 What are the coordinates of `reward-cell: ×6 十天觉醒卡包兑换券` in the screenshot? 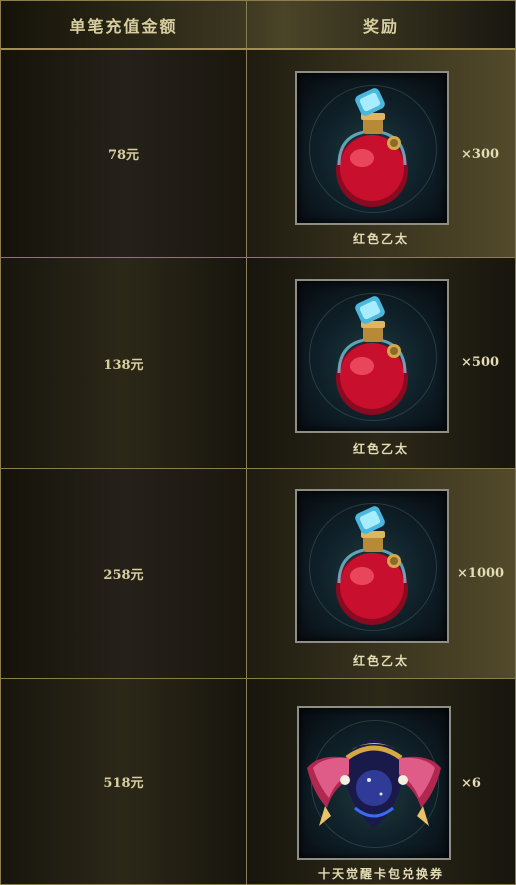 It's located at (381, 781).